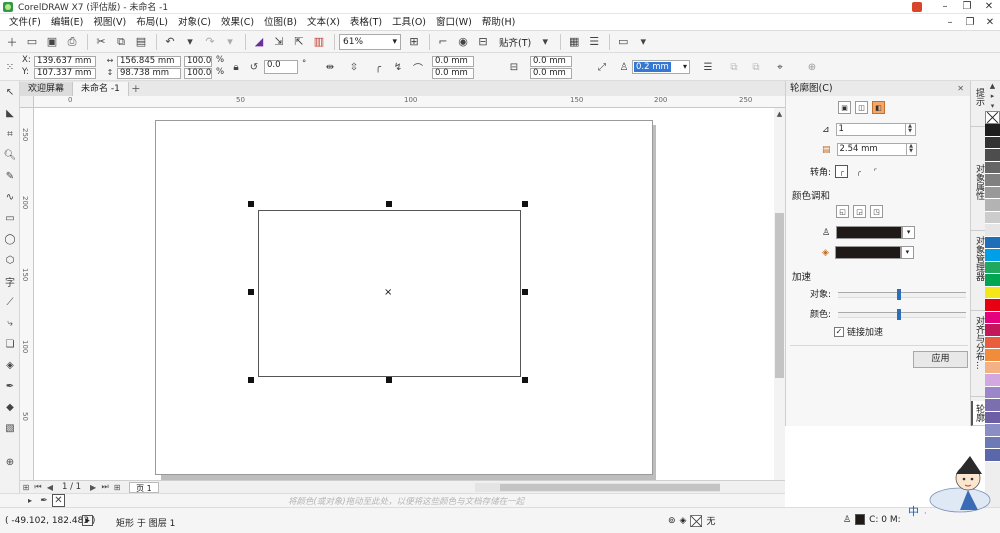 This screenshot has height=533, width=1000. Describe the element at coordinates (978, 196) in the screenshot. I see `tab-object-properties: 对象属性` at that location.